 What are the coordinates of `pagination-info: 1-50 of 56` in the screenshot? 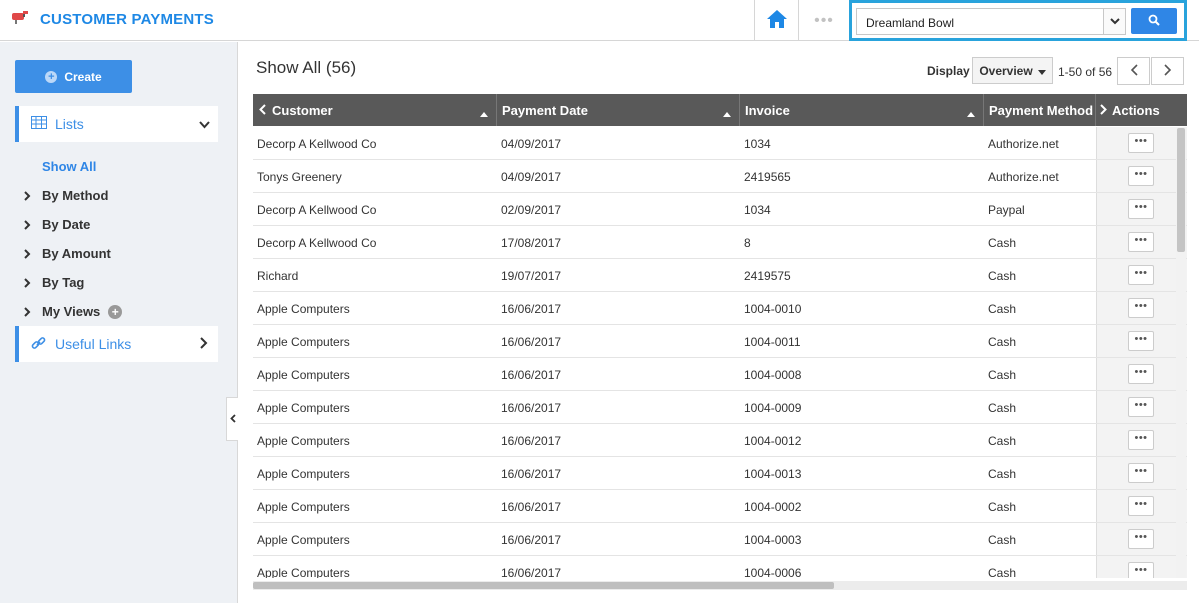 It's located at (1085, 72).